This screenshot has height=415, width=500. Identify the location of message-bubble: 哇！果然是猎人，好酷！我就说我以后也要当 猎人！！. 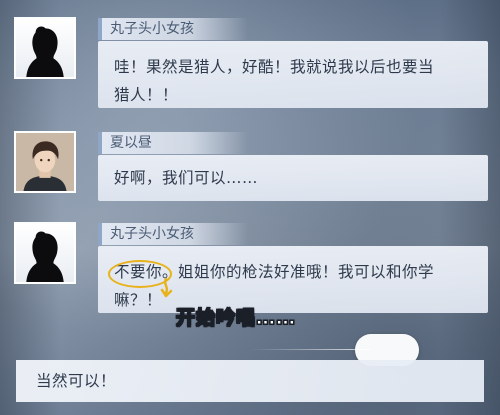
(293, 74).